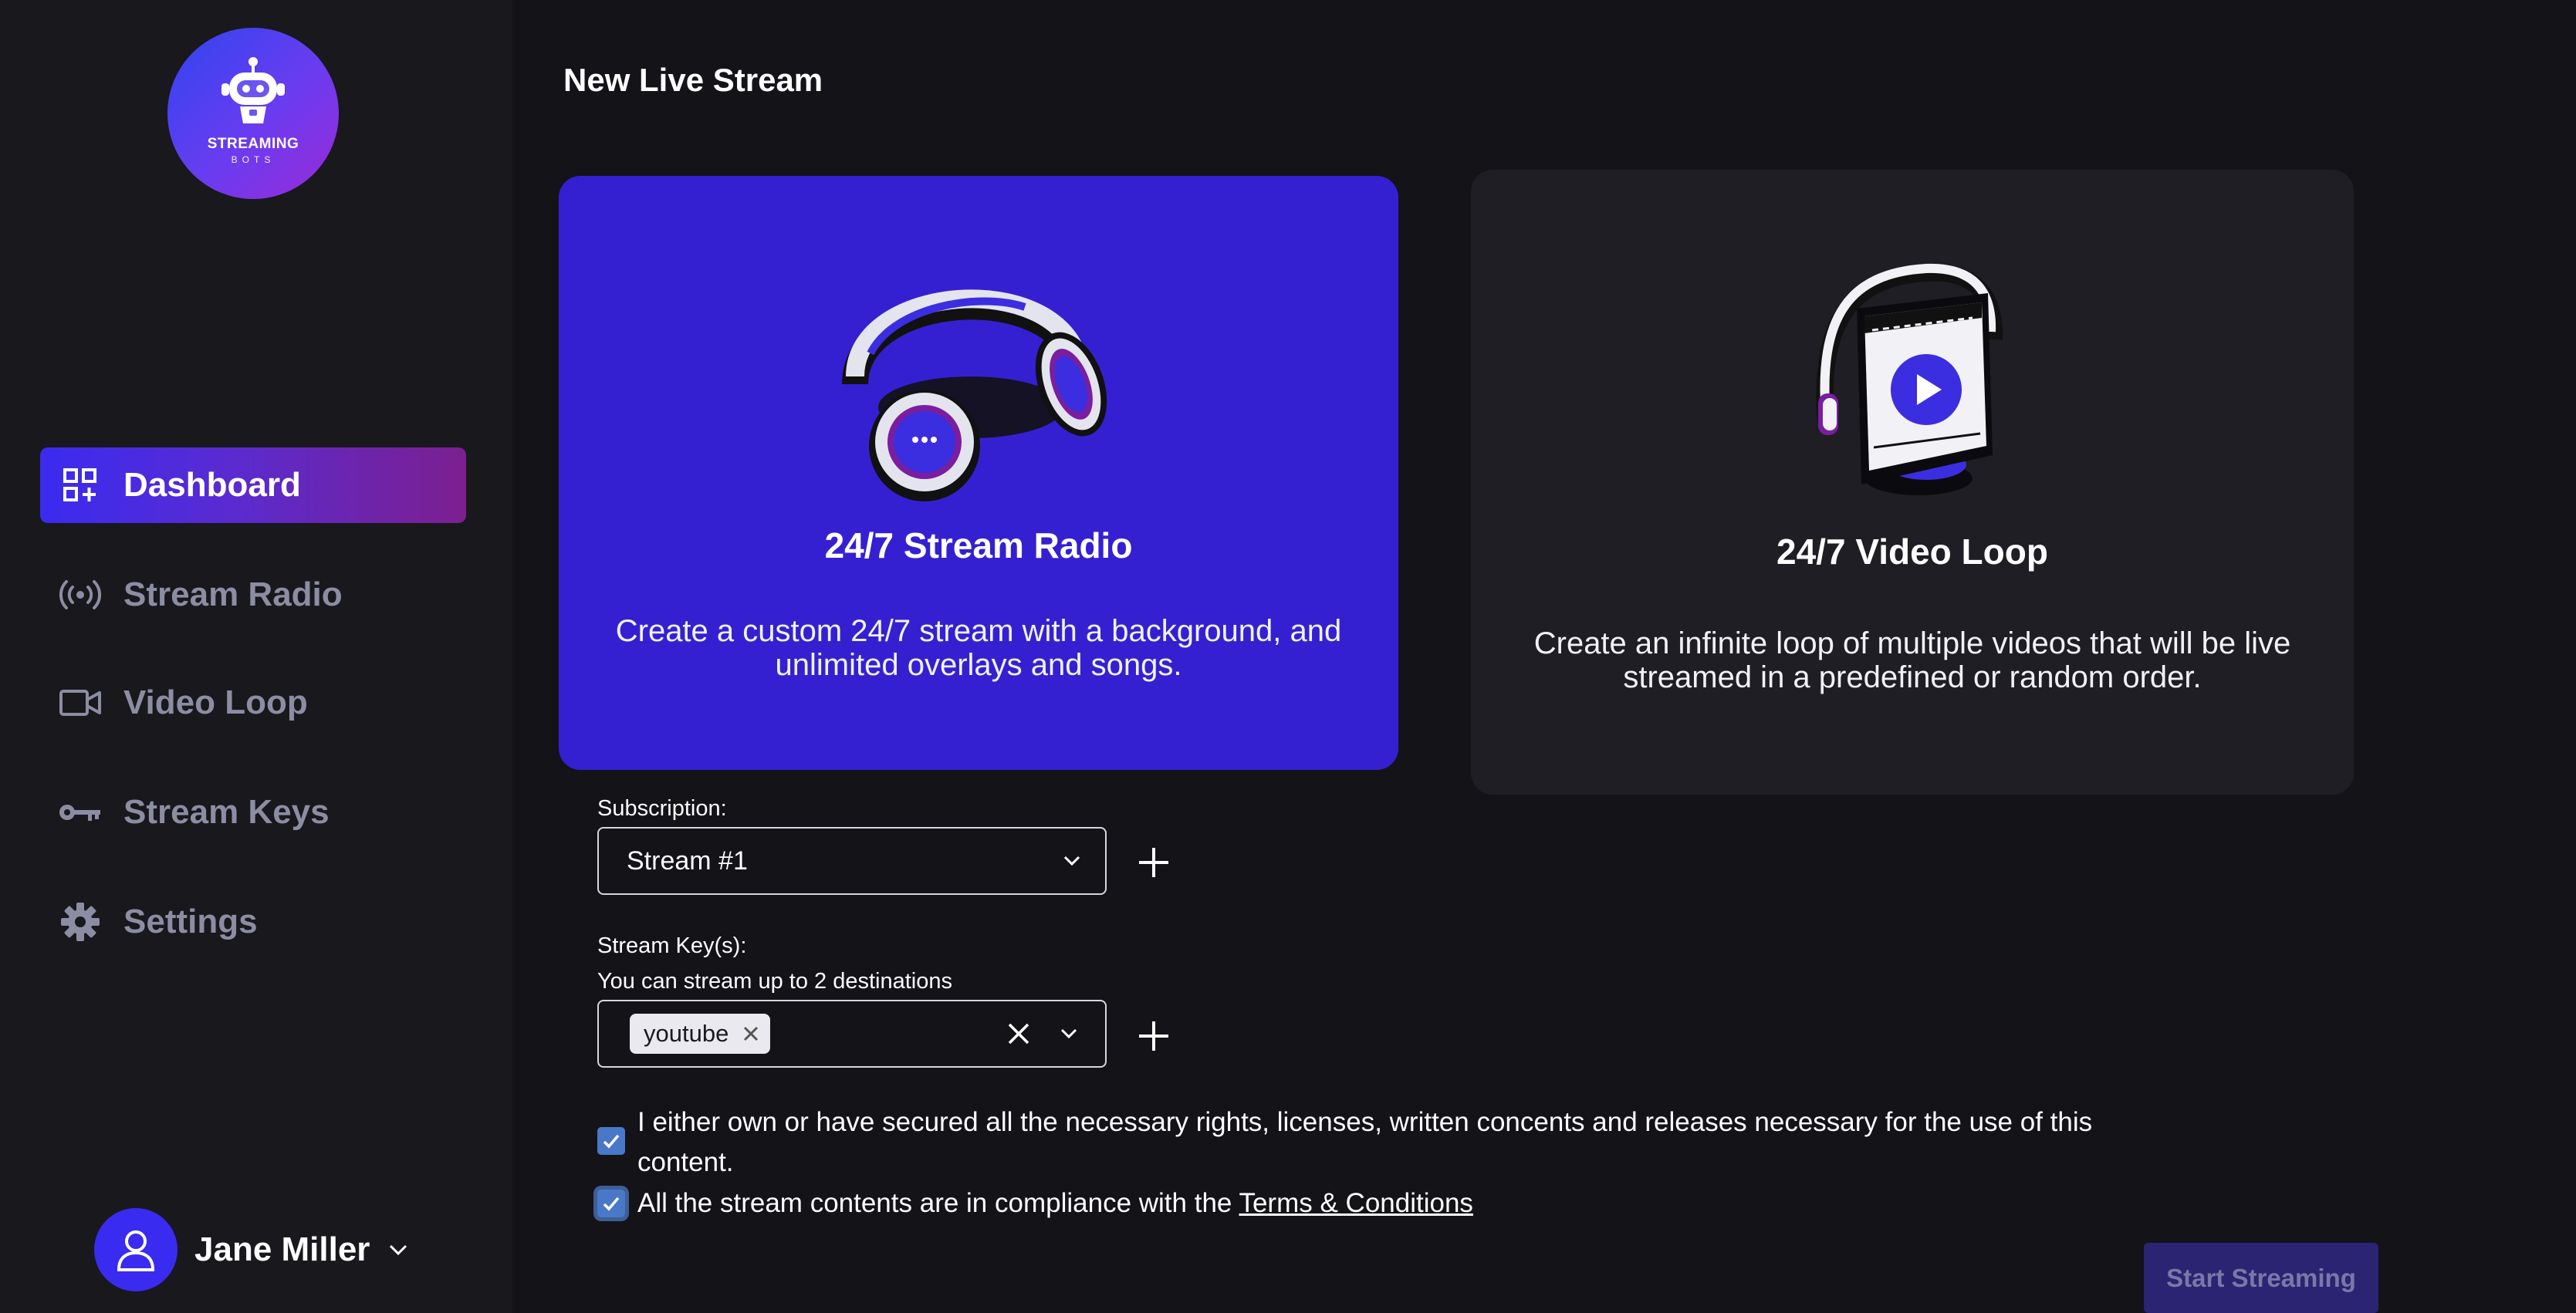 This screenshot has height=1313, width=2576. I want to click on sidebar-item-dashboard: Dashboard, so click(253, 485).